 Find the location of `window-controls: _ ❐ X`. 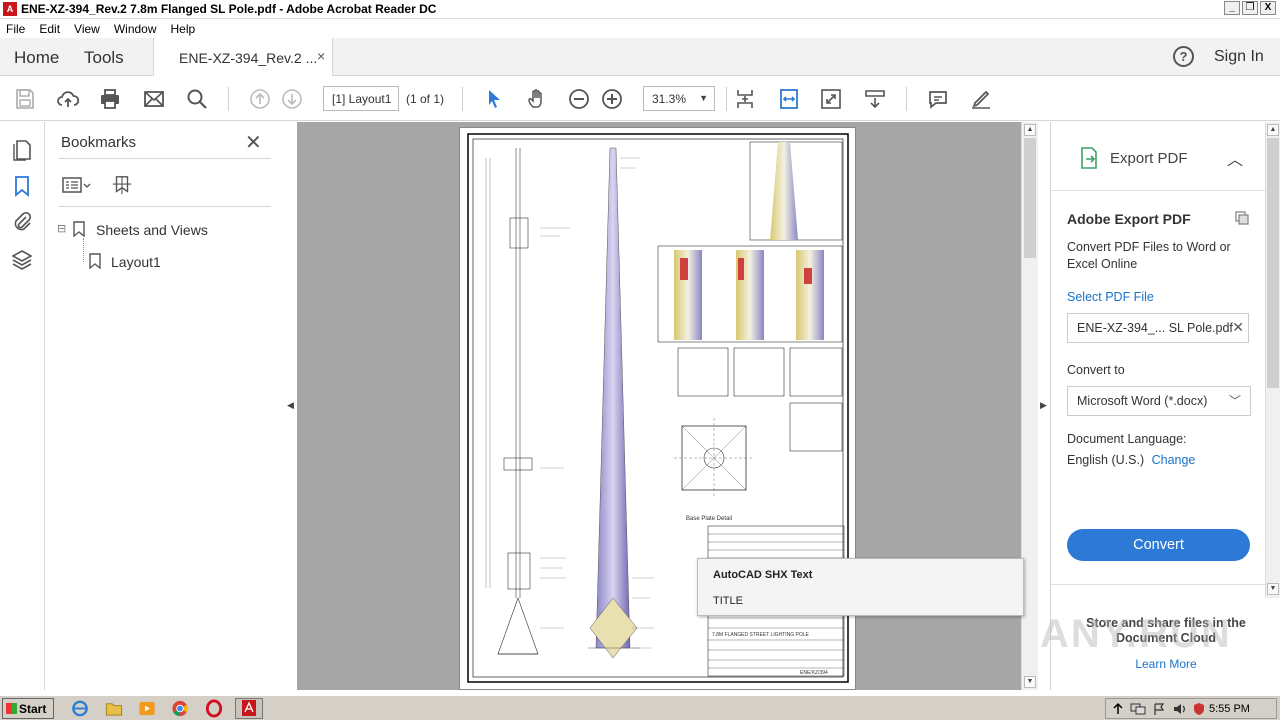

window-controls: _ ❐ X is located at coordinates (1250, 8).